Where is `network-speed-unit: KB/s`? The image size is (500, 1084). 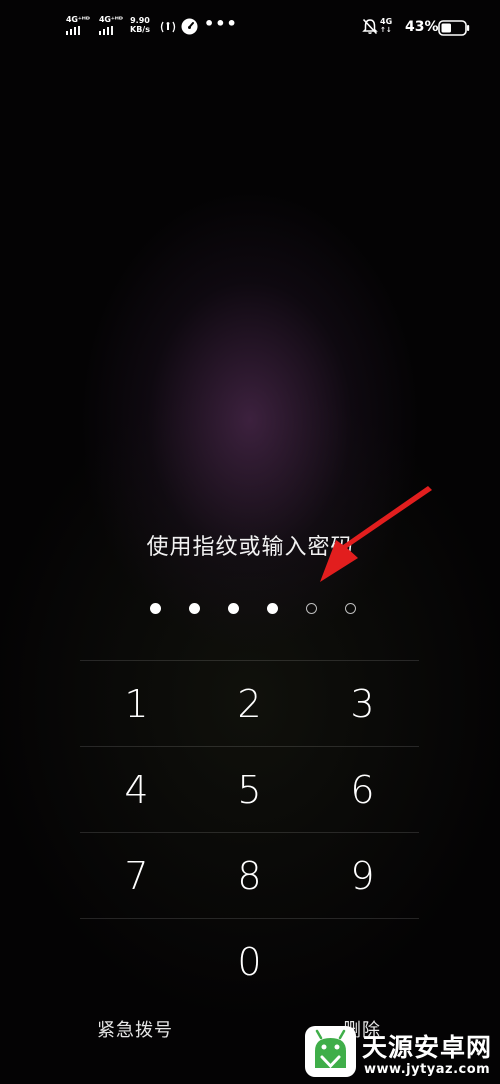
network-speed-unit: KB/s is located at coordinates (140, 29).